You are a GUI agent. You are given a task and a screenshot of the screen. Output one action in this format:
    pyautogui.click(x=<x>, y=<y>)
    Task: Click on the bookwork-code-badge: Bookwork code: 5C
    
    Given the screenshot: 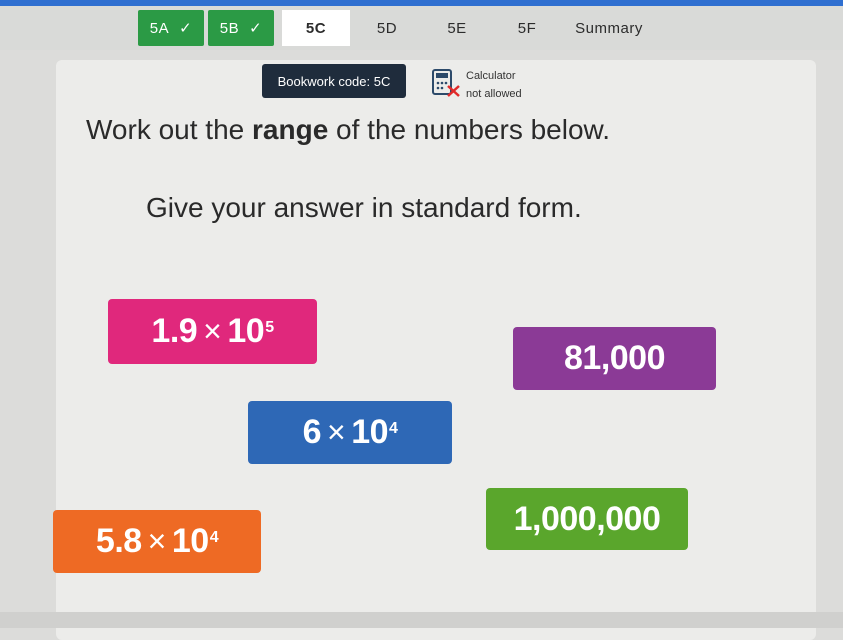 What is the action you would take?
    pyautogui.click(x=334, y=81)
    